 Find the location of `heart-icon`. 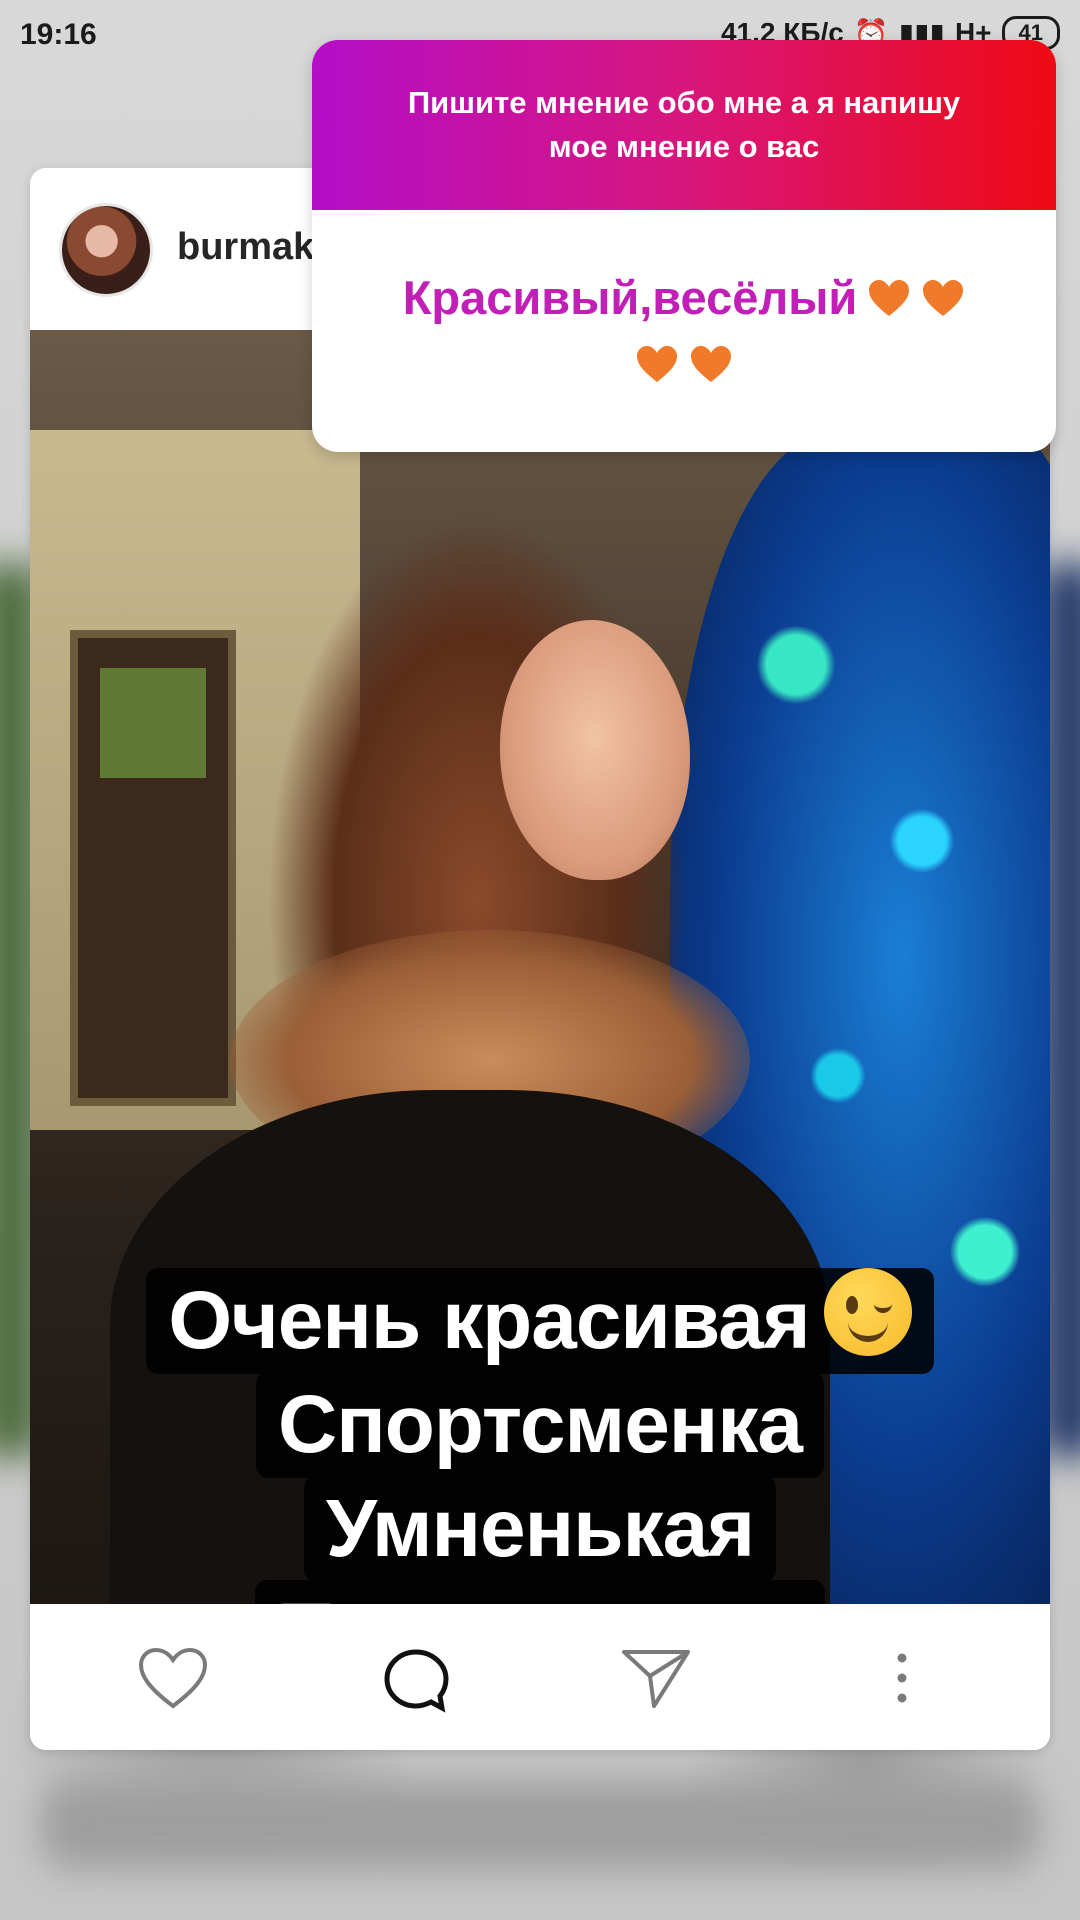

heart-icon is located at coordinates (173, 1678).